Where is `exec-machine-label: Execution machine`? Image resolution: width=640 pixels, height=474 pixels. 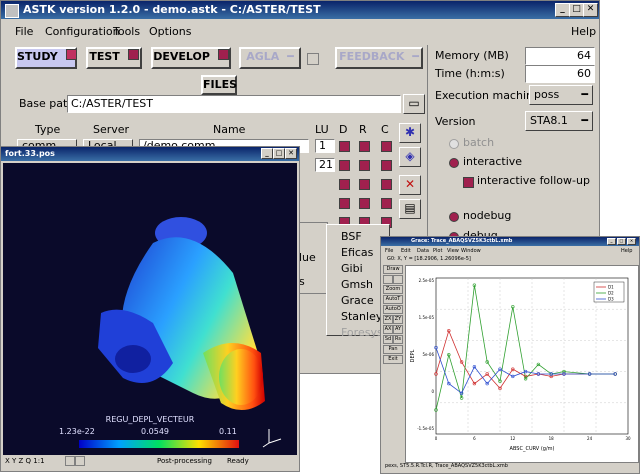
exec-machine-label: Execution machine is located at coordinates (487, 95).